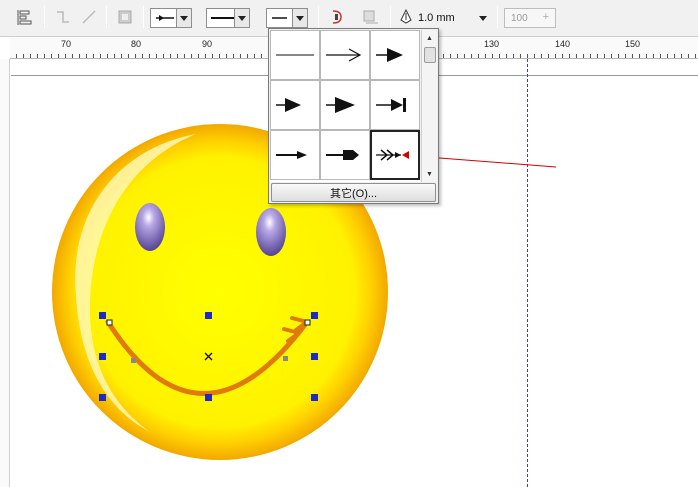  I want to click on arrowhead-option-to-bar, so click(395, 105).